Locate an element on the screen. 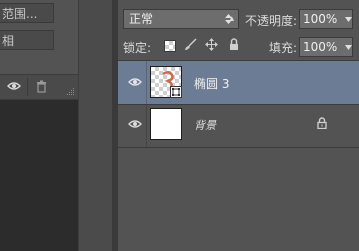 The width and height of the screenshot is (359, 251). layer-row-background: 背景 is located at coordinates (238, 126).